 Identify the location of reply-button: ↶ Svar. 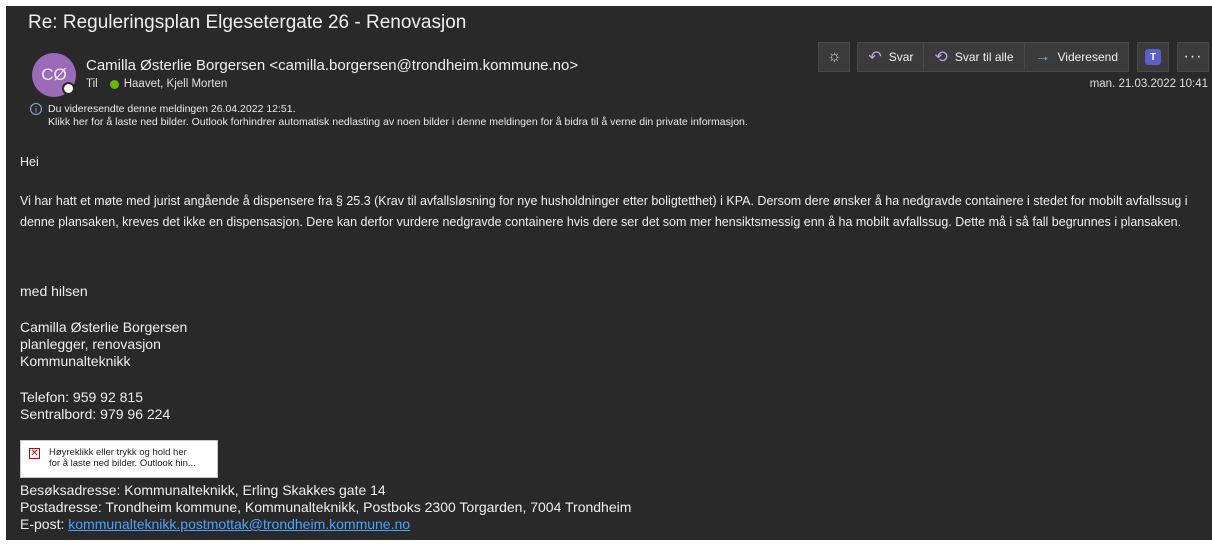
(890, 57).